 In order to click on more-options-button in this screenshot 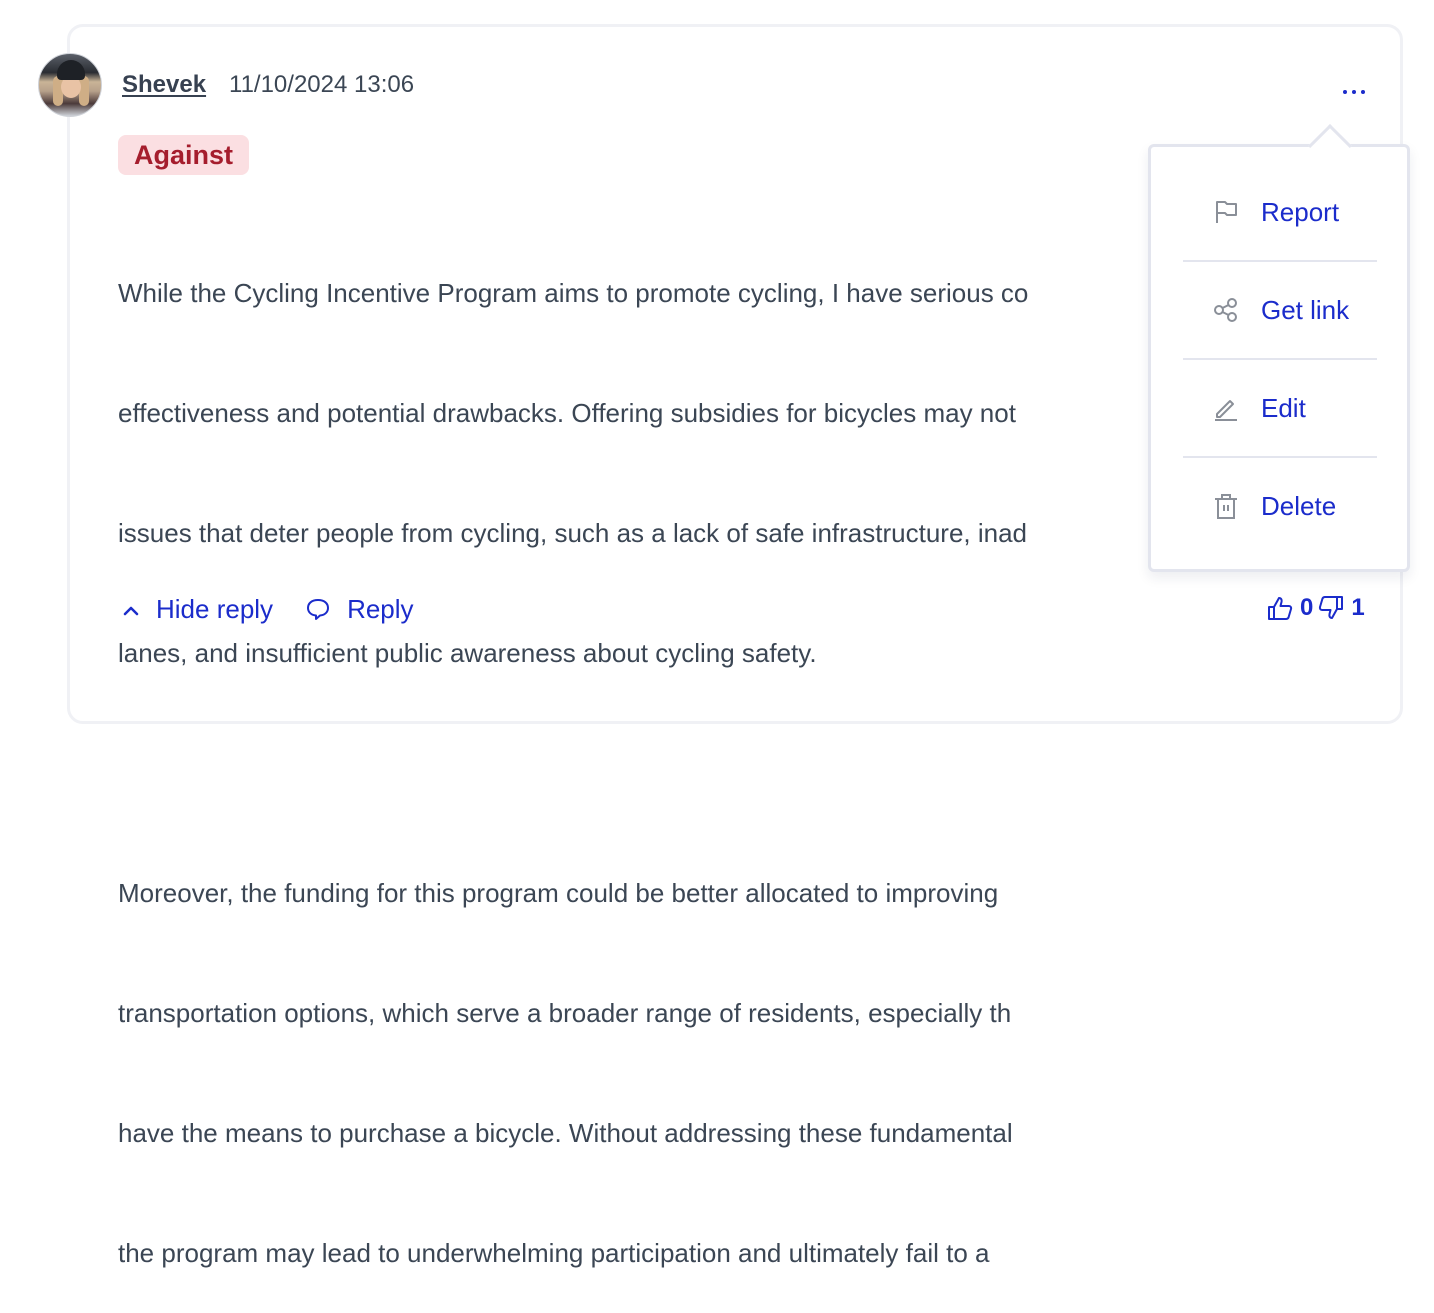, I will do `click(1354, 92)`.